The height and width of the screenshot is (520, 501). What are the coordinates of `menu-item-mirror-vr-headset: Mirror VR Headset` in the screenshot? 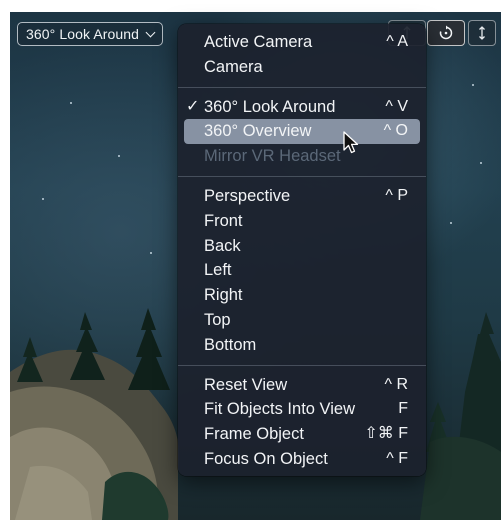 It's located at (302, 156).